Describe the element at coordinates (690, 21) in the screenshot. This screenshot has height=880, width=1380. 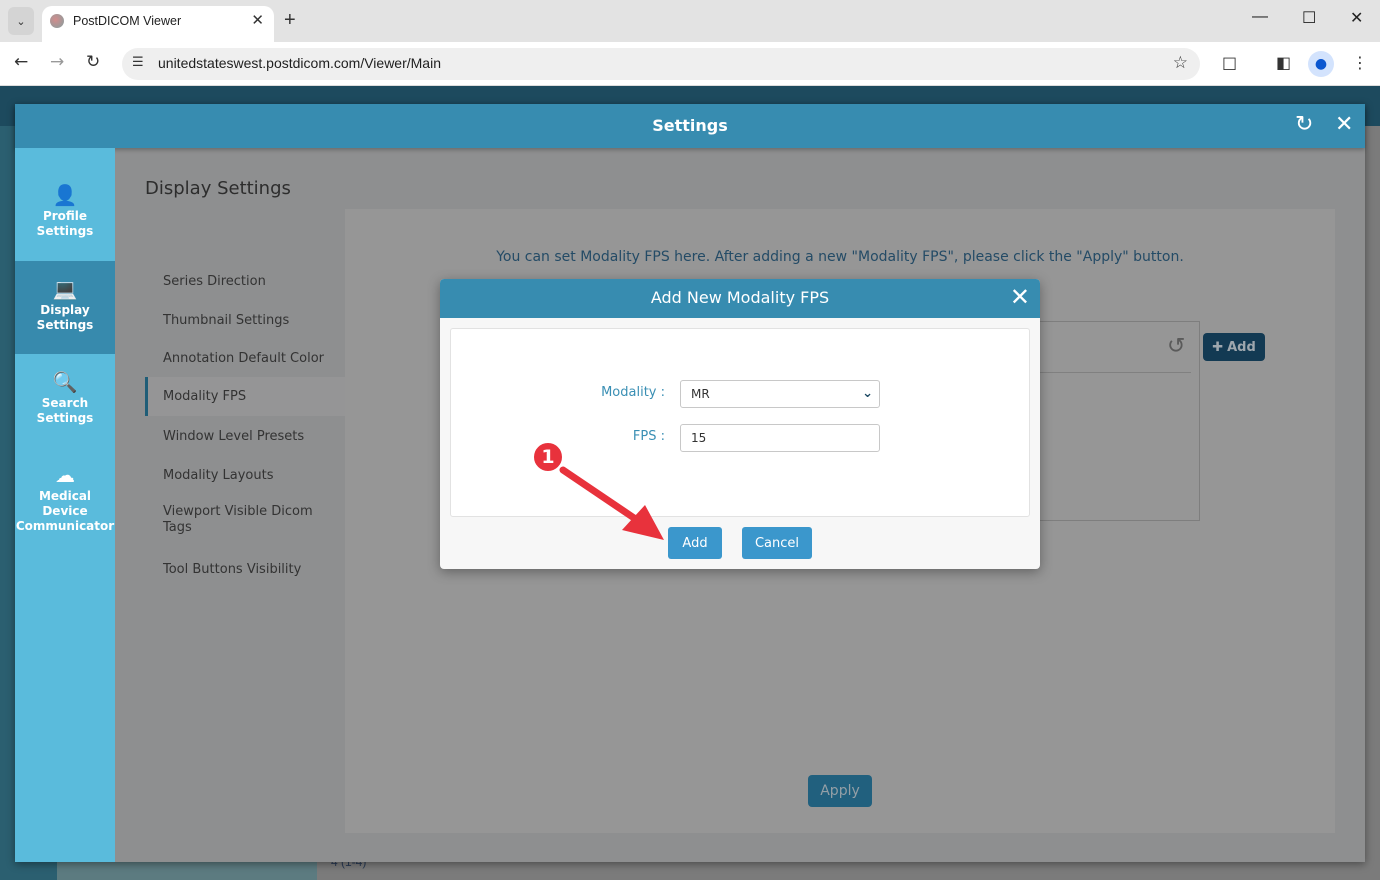
I see `browser-tab-bar: ⌄ PostDICOM Viewer ✕ + — ☐ ✕` at that location.